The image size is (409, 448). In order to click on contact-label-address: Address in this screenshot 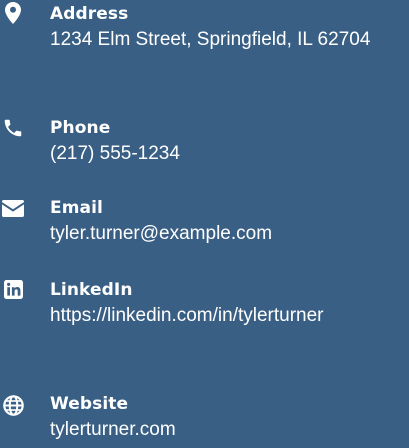, I will do `click(89, 14)`.